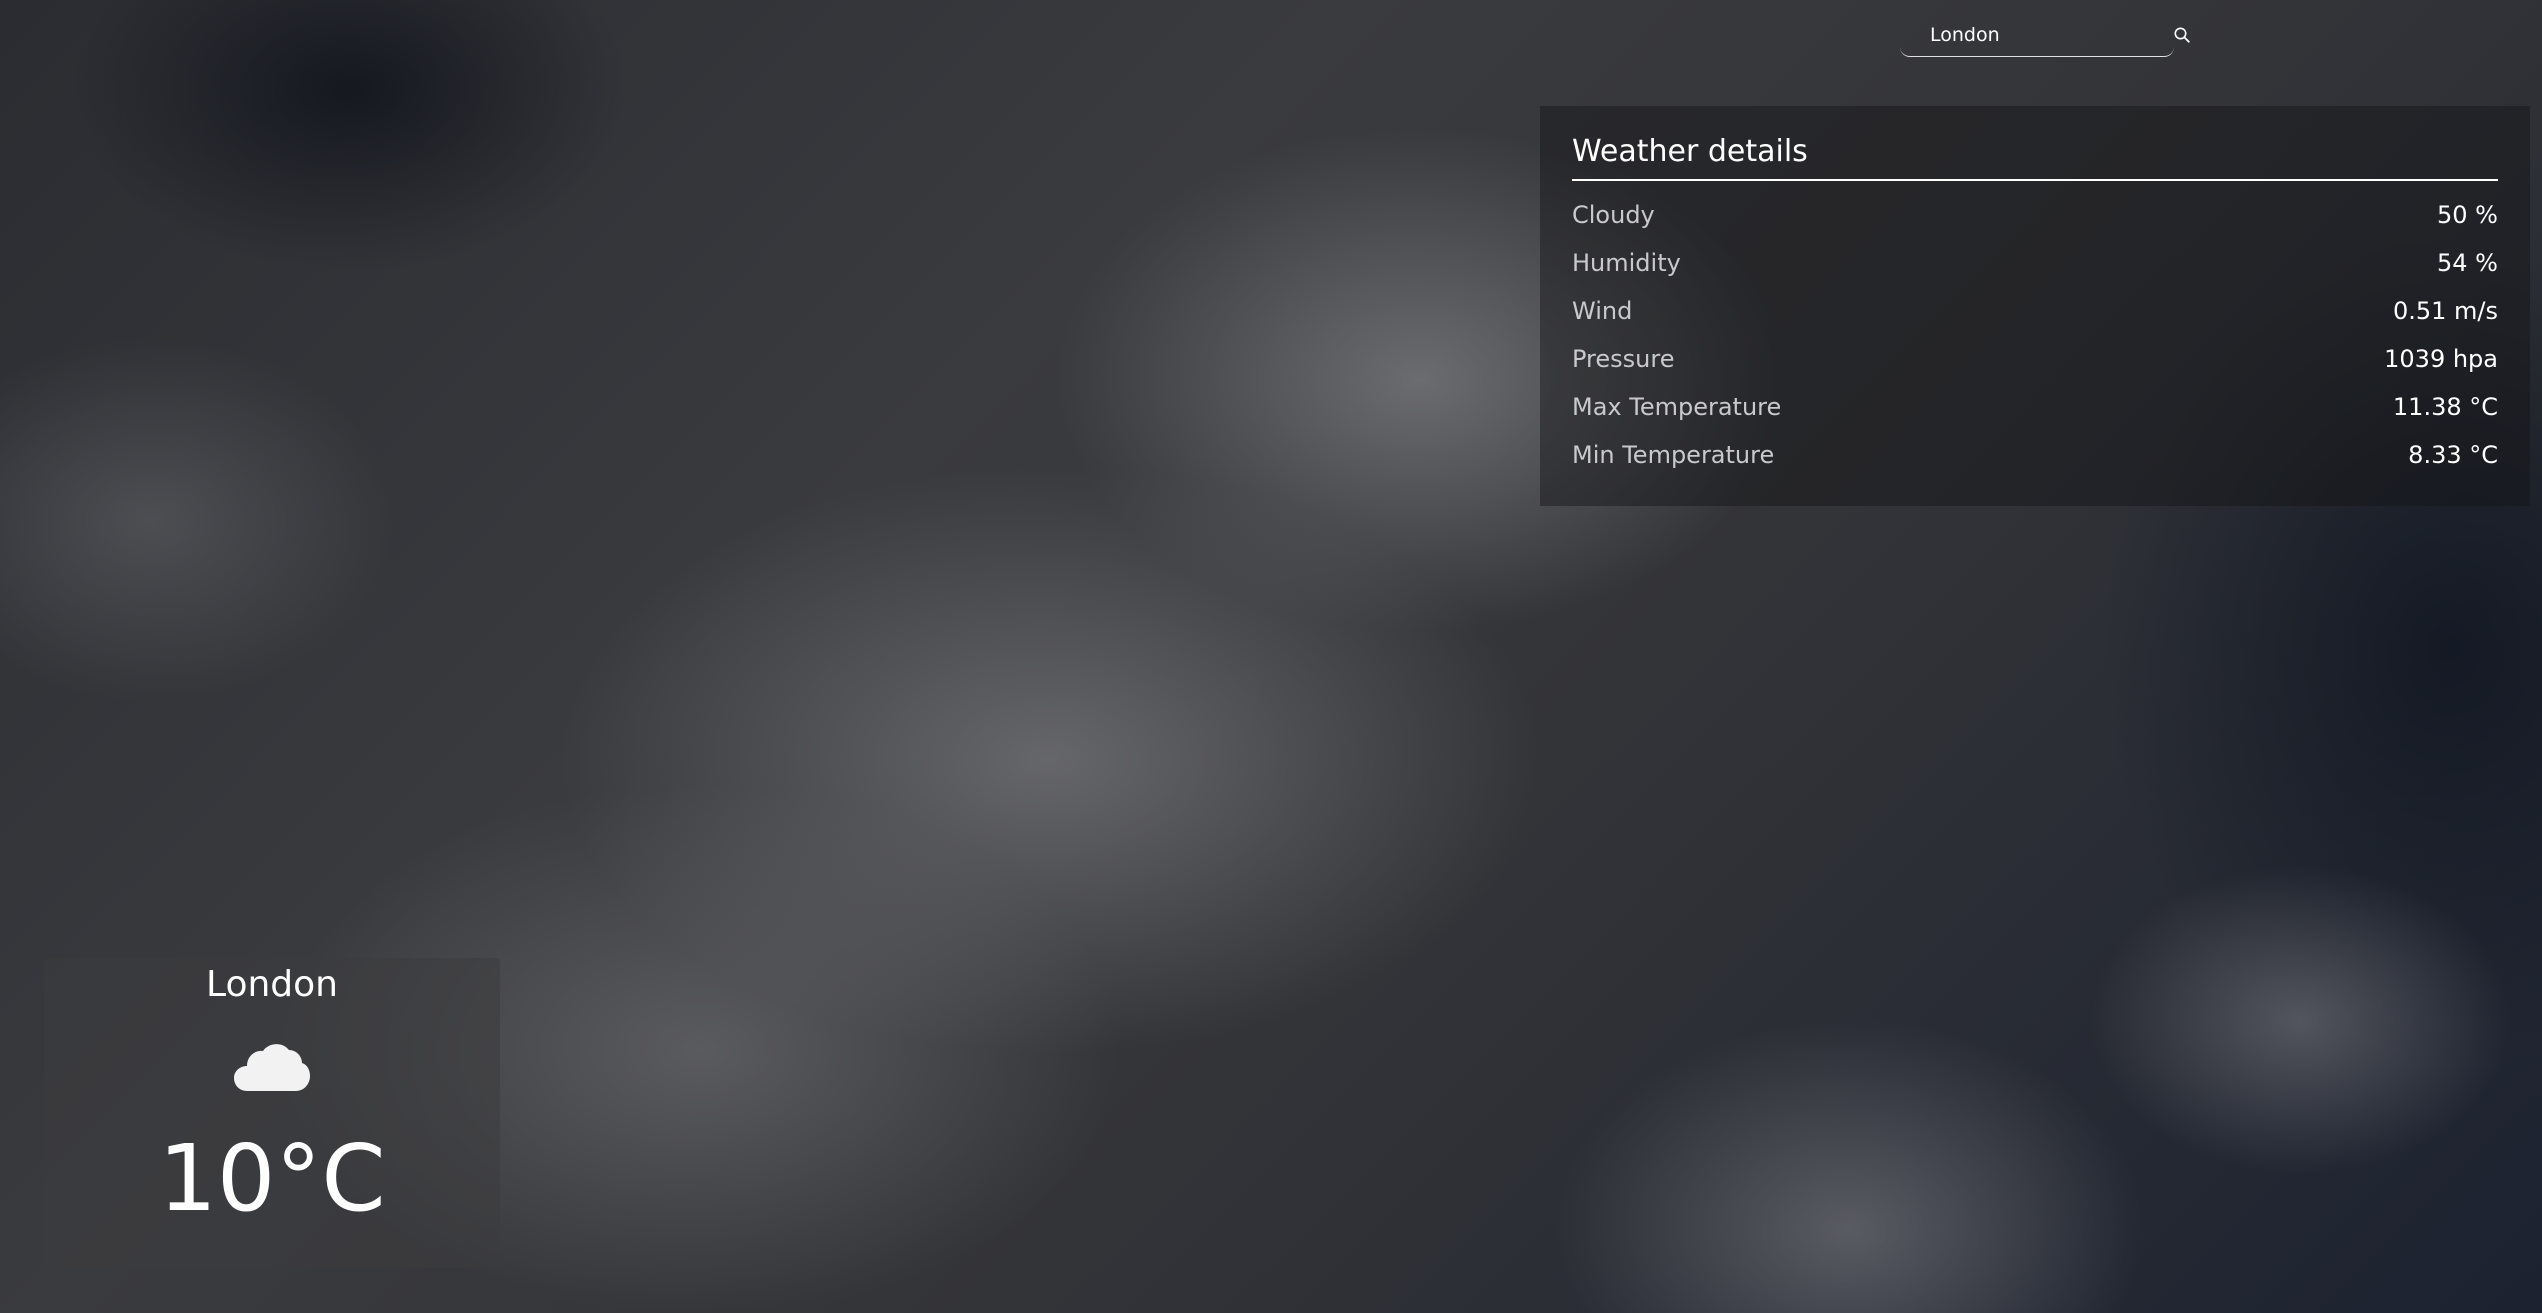  What do you see at coordinates (2035, 311) in the screenshot?
I see `detail-row-wind: Wind 0.51 m/s` at bounding box center [2035, 311].